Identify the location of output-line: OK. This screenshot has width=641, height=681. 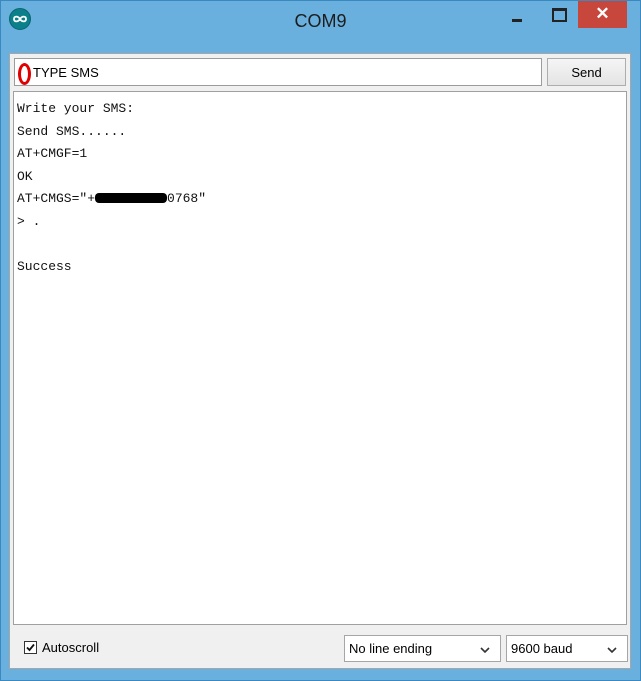
(25, 176).